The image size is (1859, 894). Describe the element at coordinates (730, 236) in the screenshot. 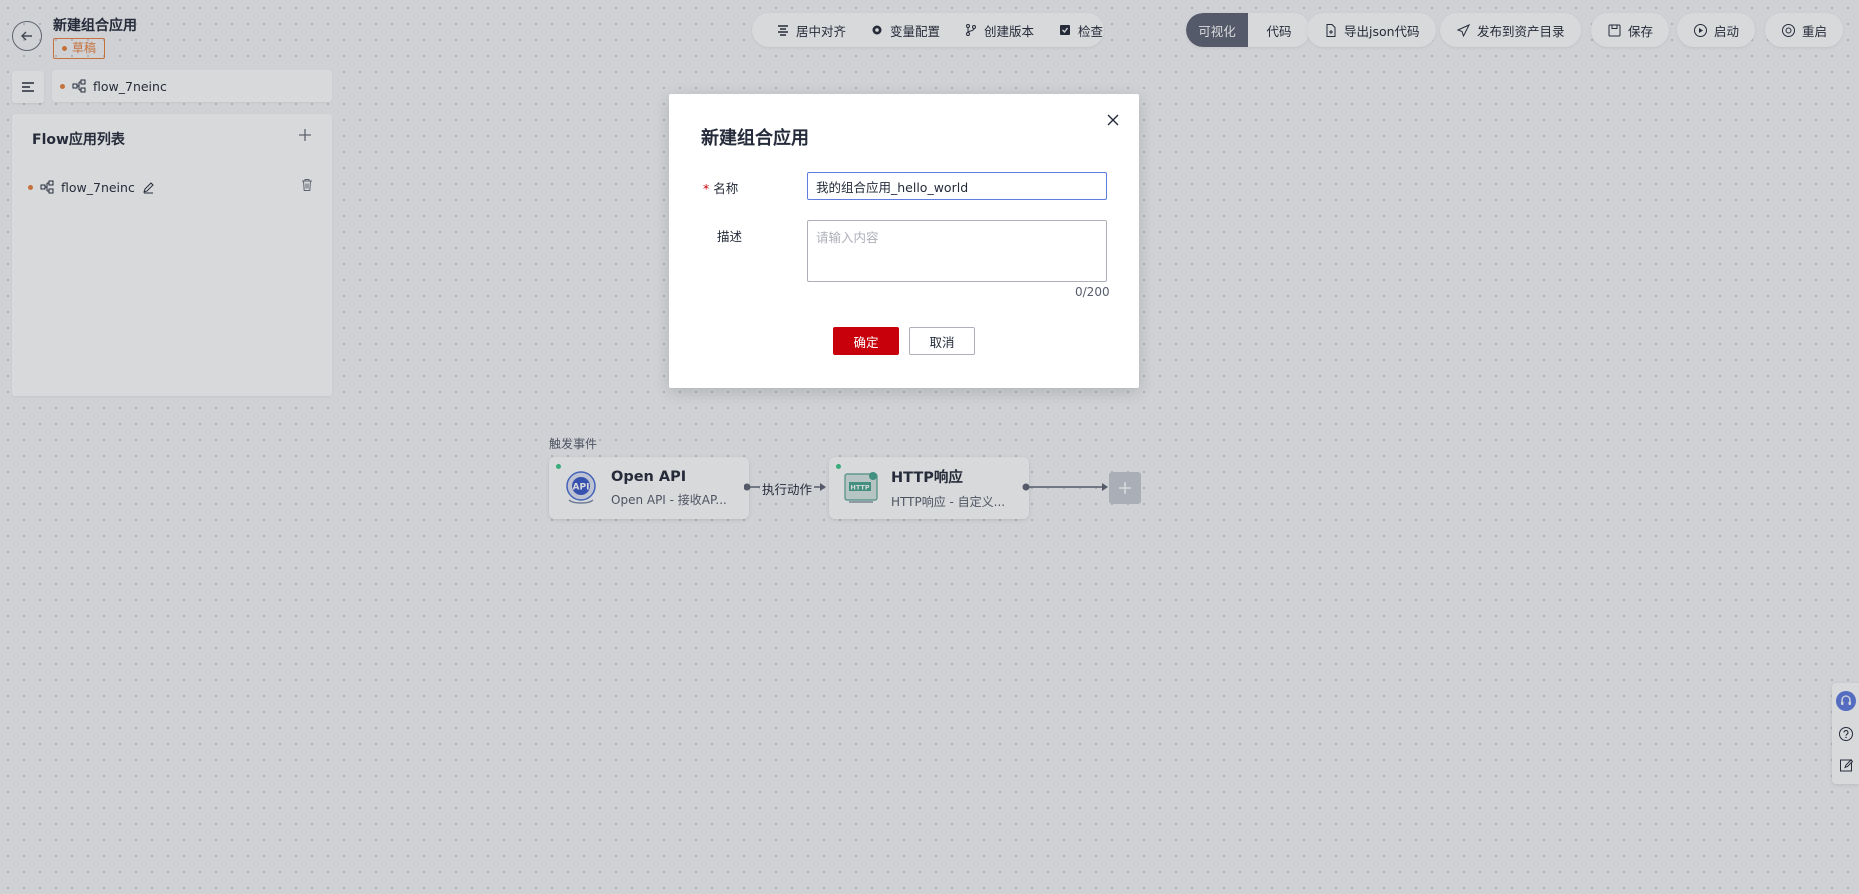

I see `desc-field-label: 描述` at that location.